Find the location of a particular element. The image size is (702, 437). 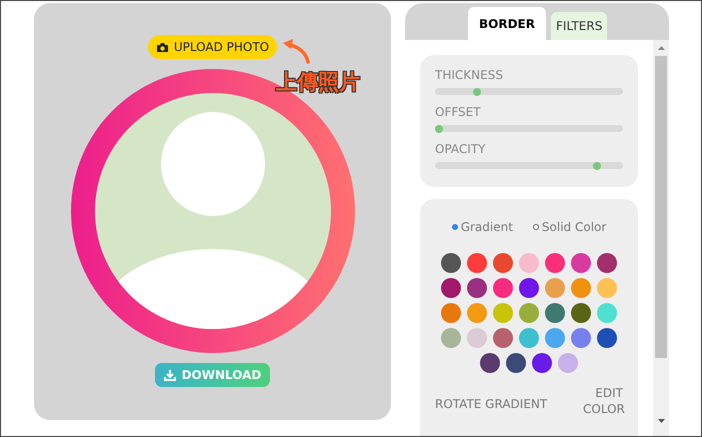

scrollbar-thumb is located at coordinates (661, 207).